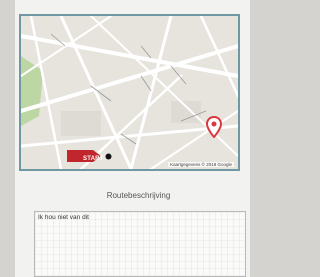 This screenshot has height=277, width=320. Describe the element at coordinates (93, 159) in the screenshot. I see `start-label: START` at that location.